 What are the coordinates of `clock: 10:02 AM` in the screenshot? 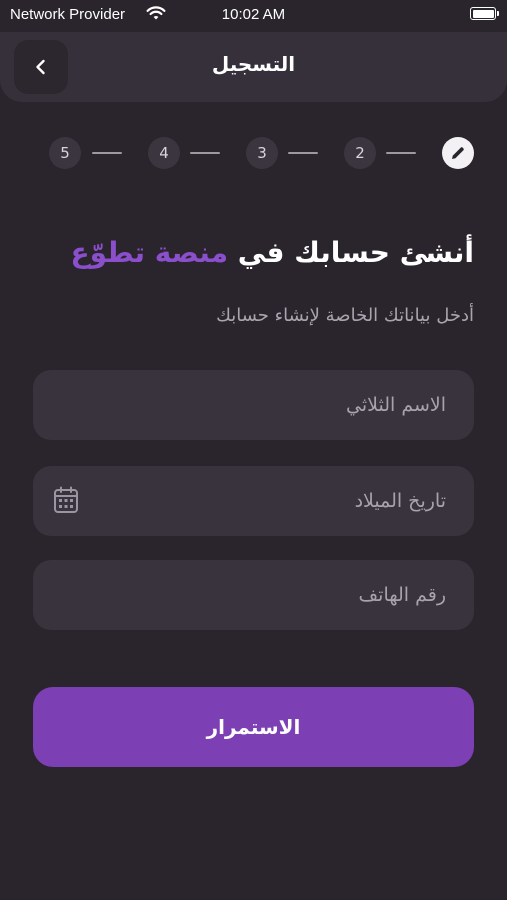 It's located at (253, 14).